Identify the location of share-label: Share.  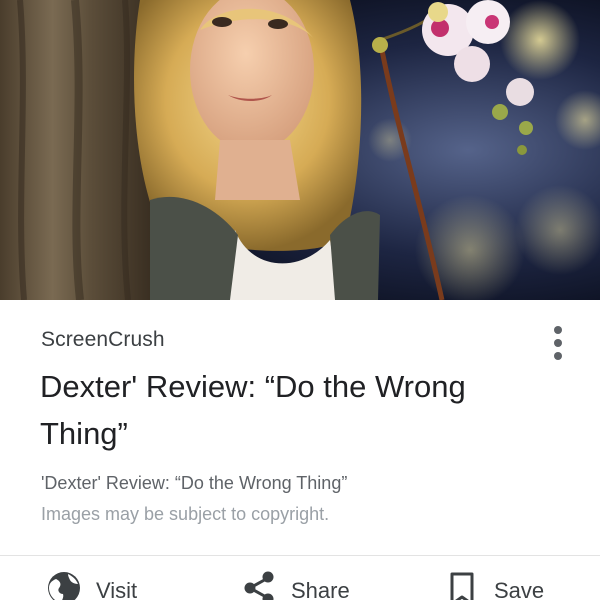
(320, 589).